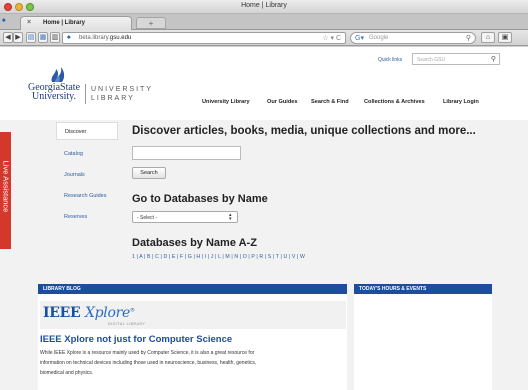 The height and width of the screenshot is (390, 528). What do you see at coordinates (394, 102) in the screenshot?
I see `nav-collections-archives: Collections & Archives` at bounding box center [394, 102].